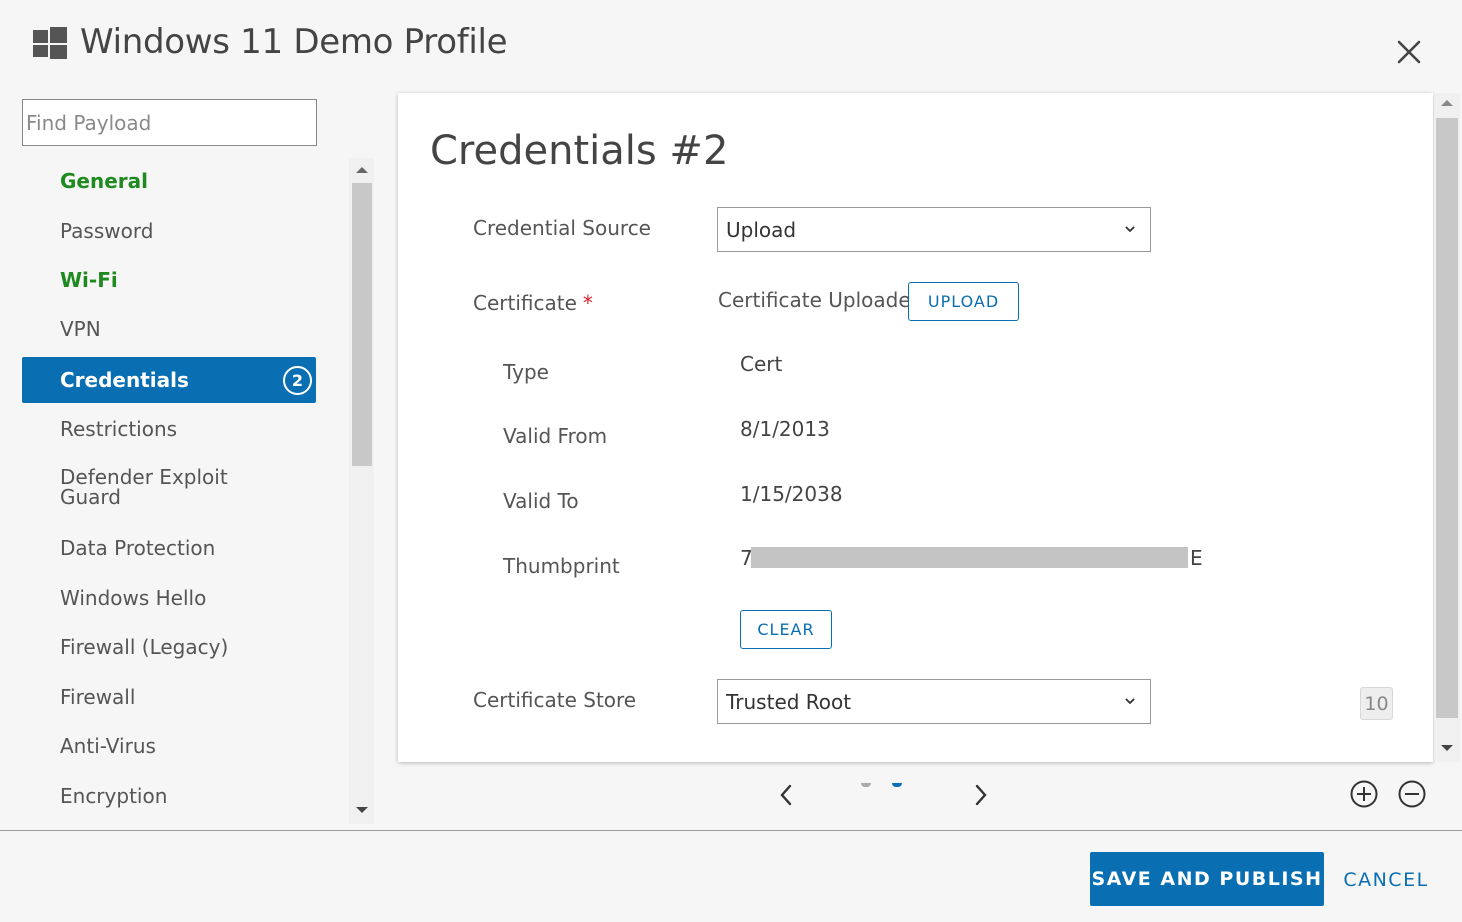  I want to click on scroll-up-arrow-icon, so click(362, 170).